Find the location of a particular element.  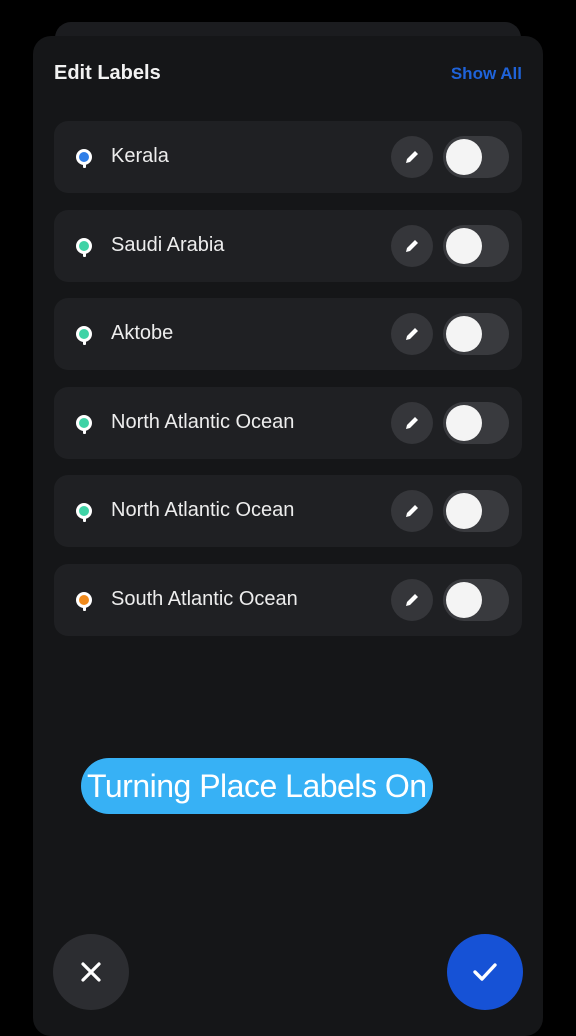

label-row: Aktobe is located at coordinates (288, 334).